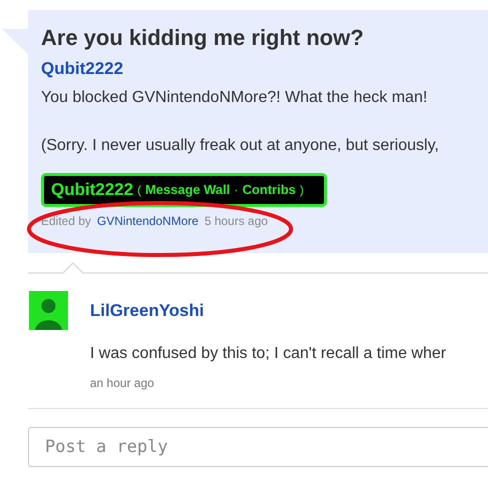 This screenshot has width=488, height=480. Describe the element at coordinates (269, 190) in the screenshot. I see `contribs-link: Contribs` at that location.